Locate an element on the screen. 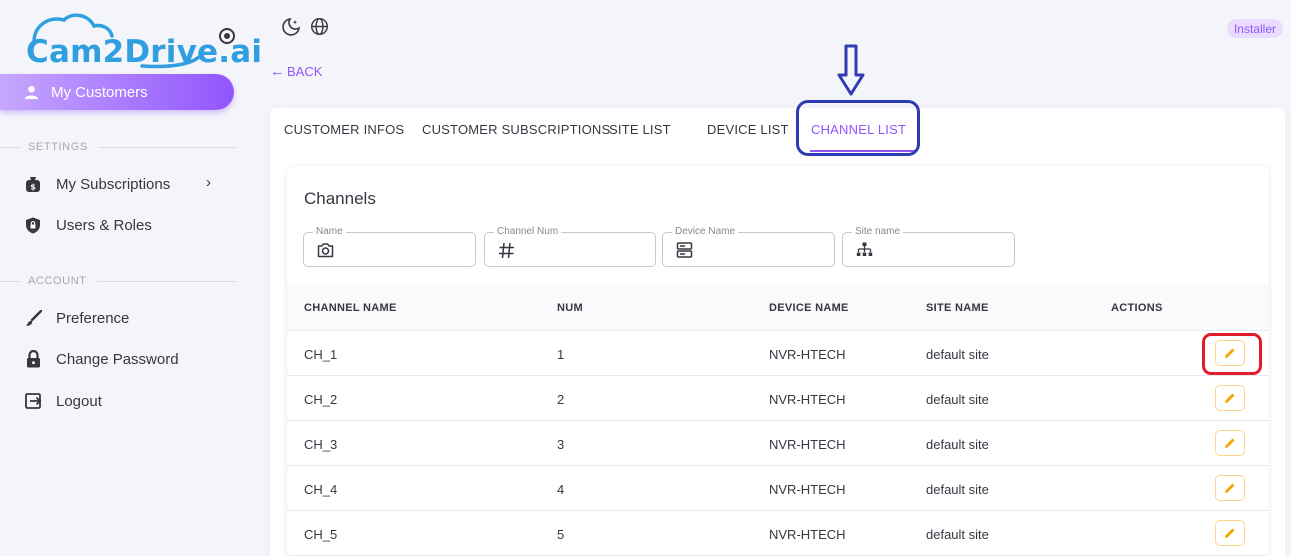 The height and width of the screenshot is (556, 1291). channel-num-filter-input: Channel Num is located at coordinates (570, 246).